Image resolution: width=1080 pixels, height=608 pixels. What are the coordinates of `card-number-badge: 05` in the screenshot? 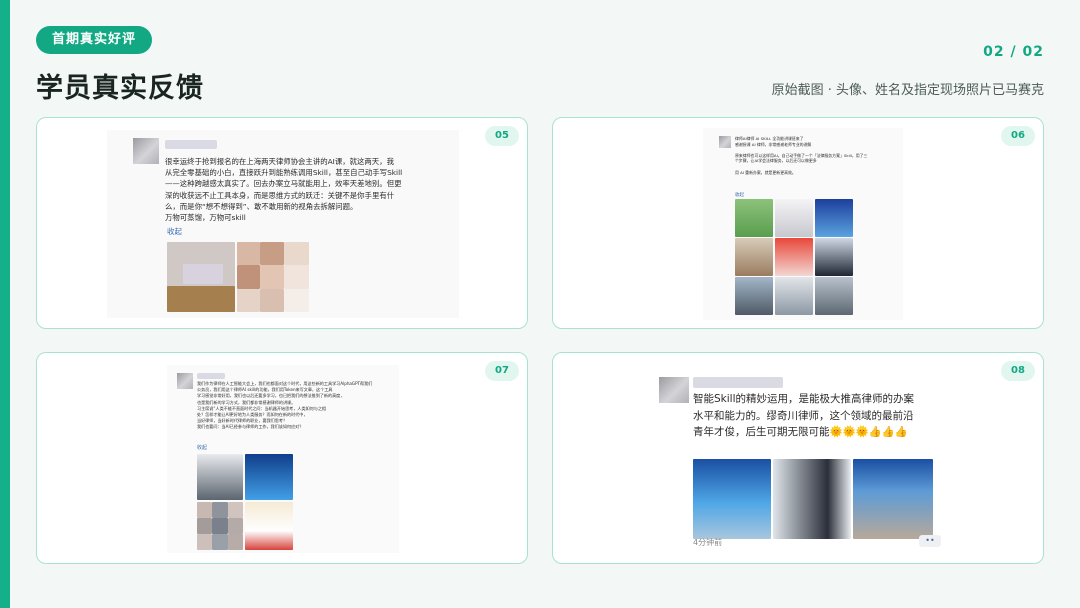 It's located at (502, 136).